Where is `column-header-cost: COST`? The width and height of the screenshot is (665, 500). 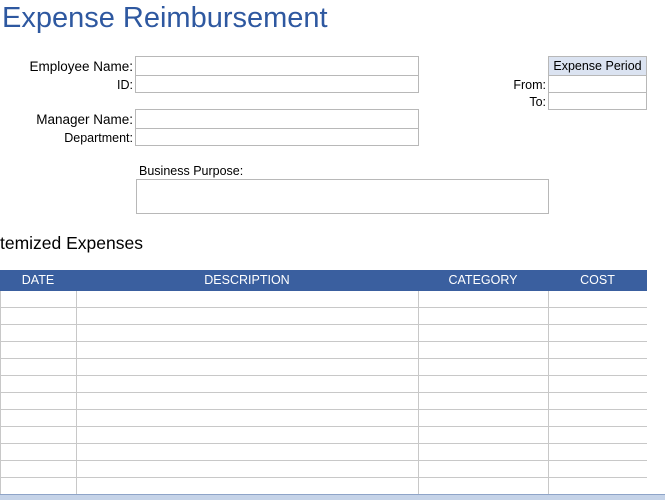 column-header-cost: COST is located at coordinates (597, 280).